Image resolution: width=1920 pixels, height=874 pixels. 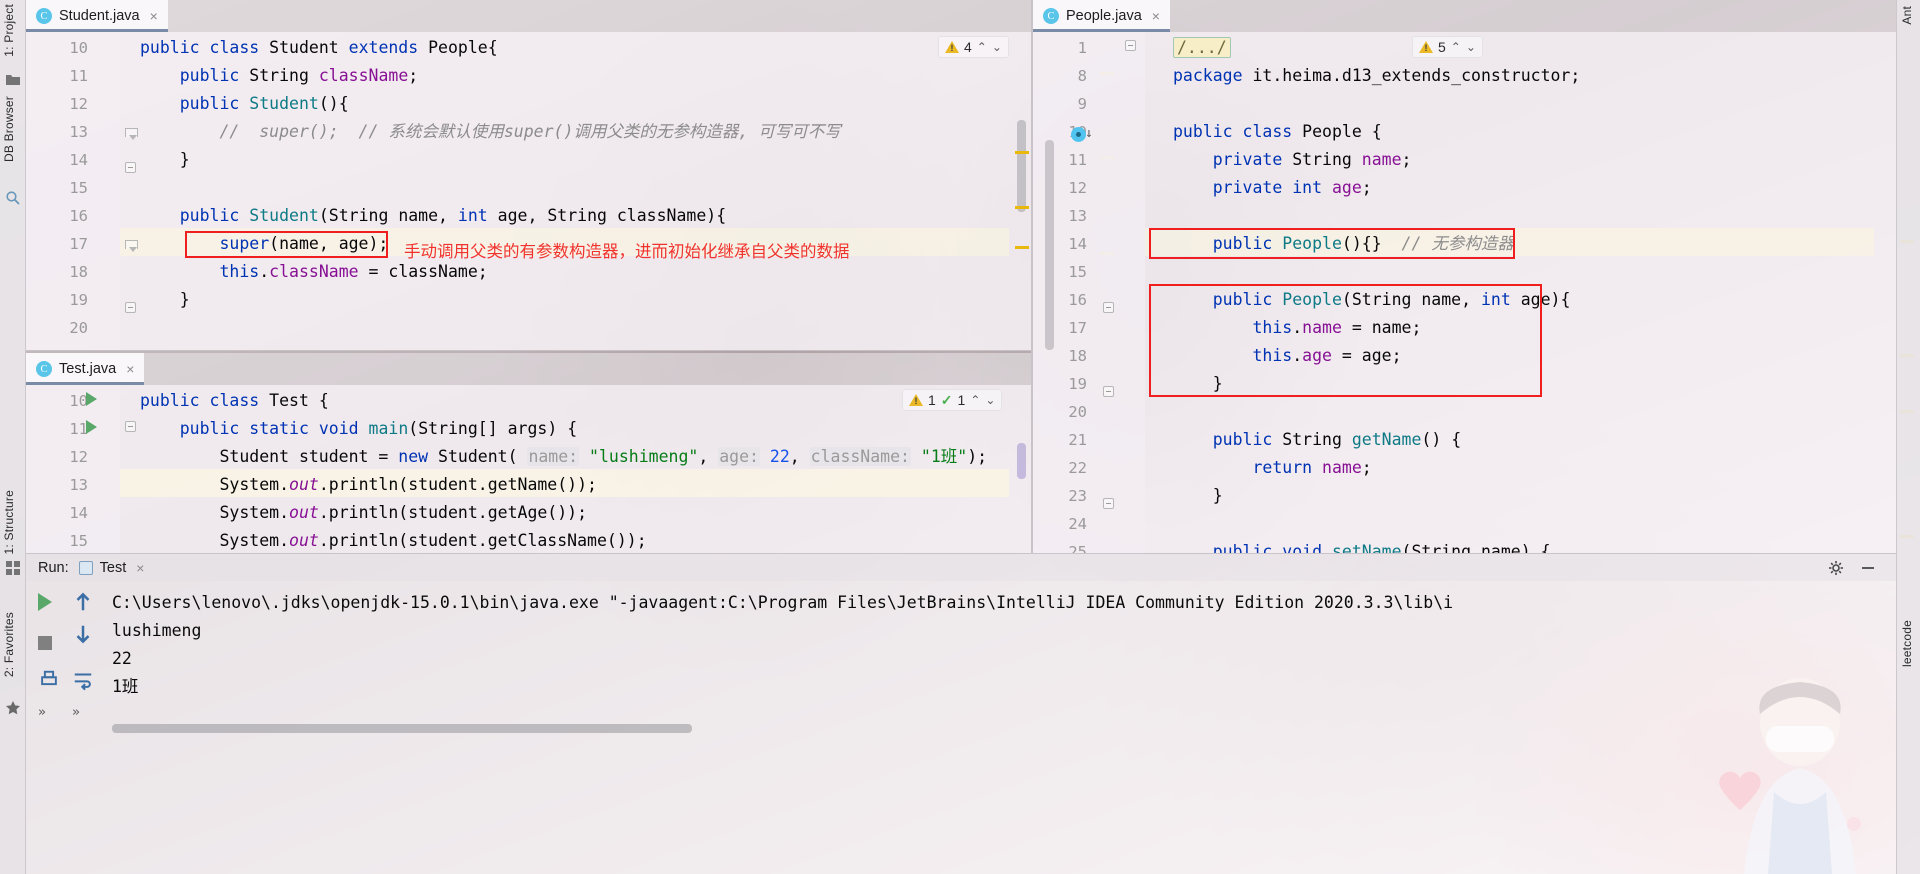 What do you see at coordinates (49, 647) in the screenshot?
I see `stop-button` at bounding box center [49, 647].